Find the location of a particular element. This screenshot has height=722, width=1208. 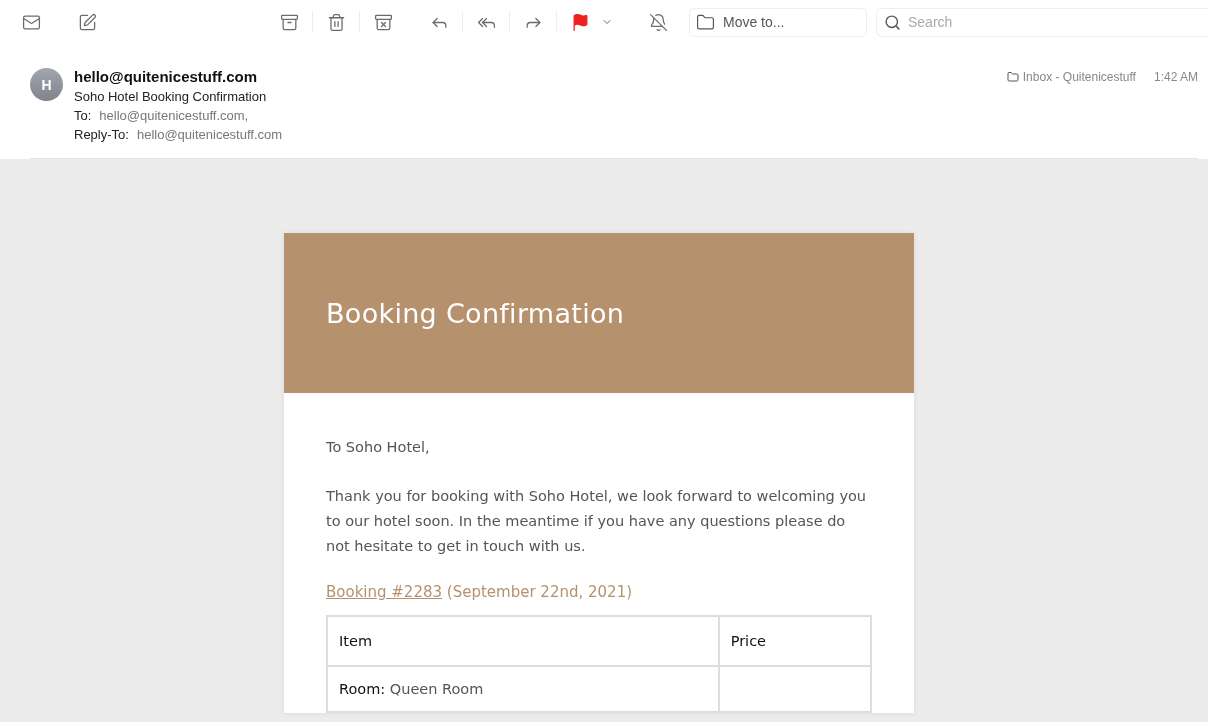

reply-to-label: Reply-To: is located at coordinates (101, 134).